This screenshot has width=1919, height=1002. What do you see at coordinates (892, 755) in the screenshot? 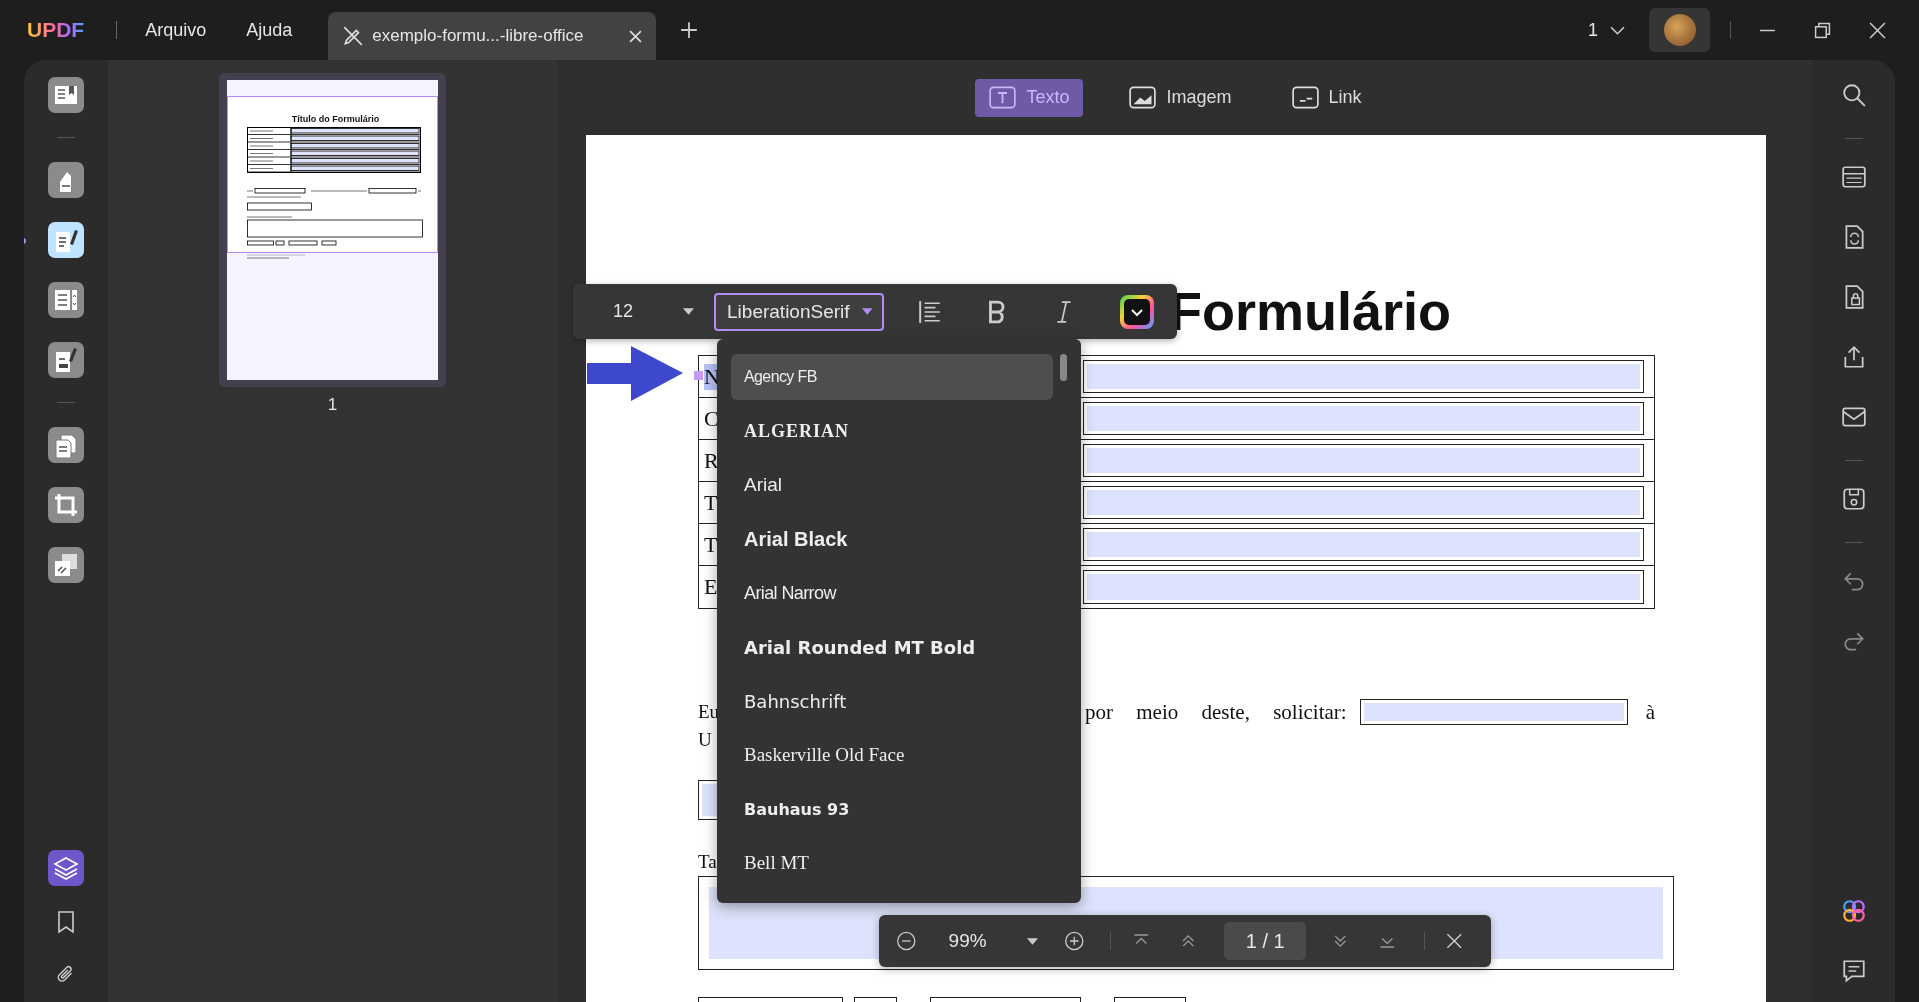
I see `font-option: Baskerville Old Face` at bounding box center [892, 755].